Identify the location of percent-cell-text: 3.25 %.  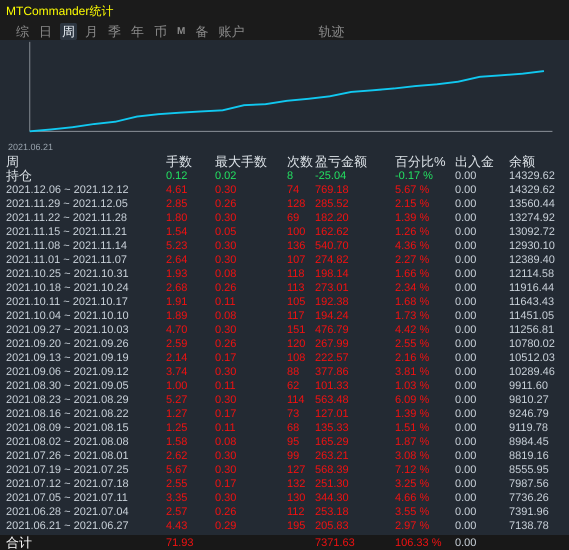
(412, 484).